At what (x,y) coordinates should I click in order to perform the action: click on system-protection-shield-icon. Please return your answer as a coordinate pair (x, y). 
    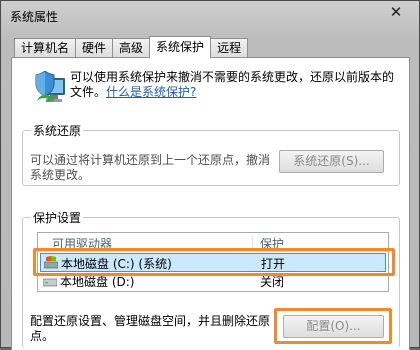
    Looking at the image, I should click on (50, 86).